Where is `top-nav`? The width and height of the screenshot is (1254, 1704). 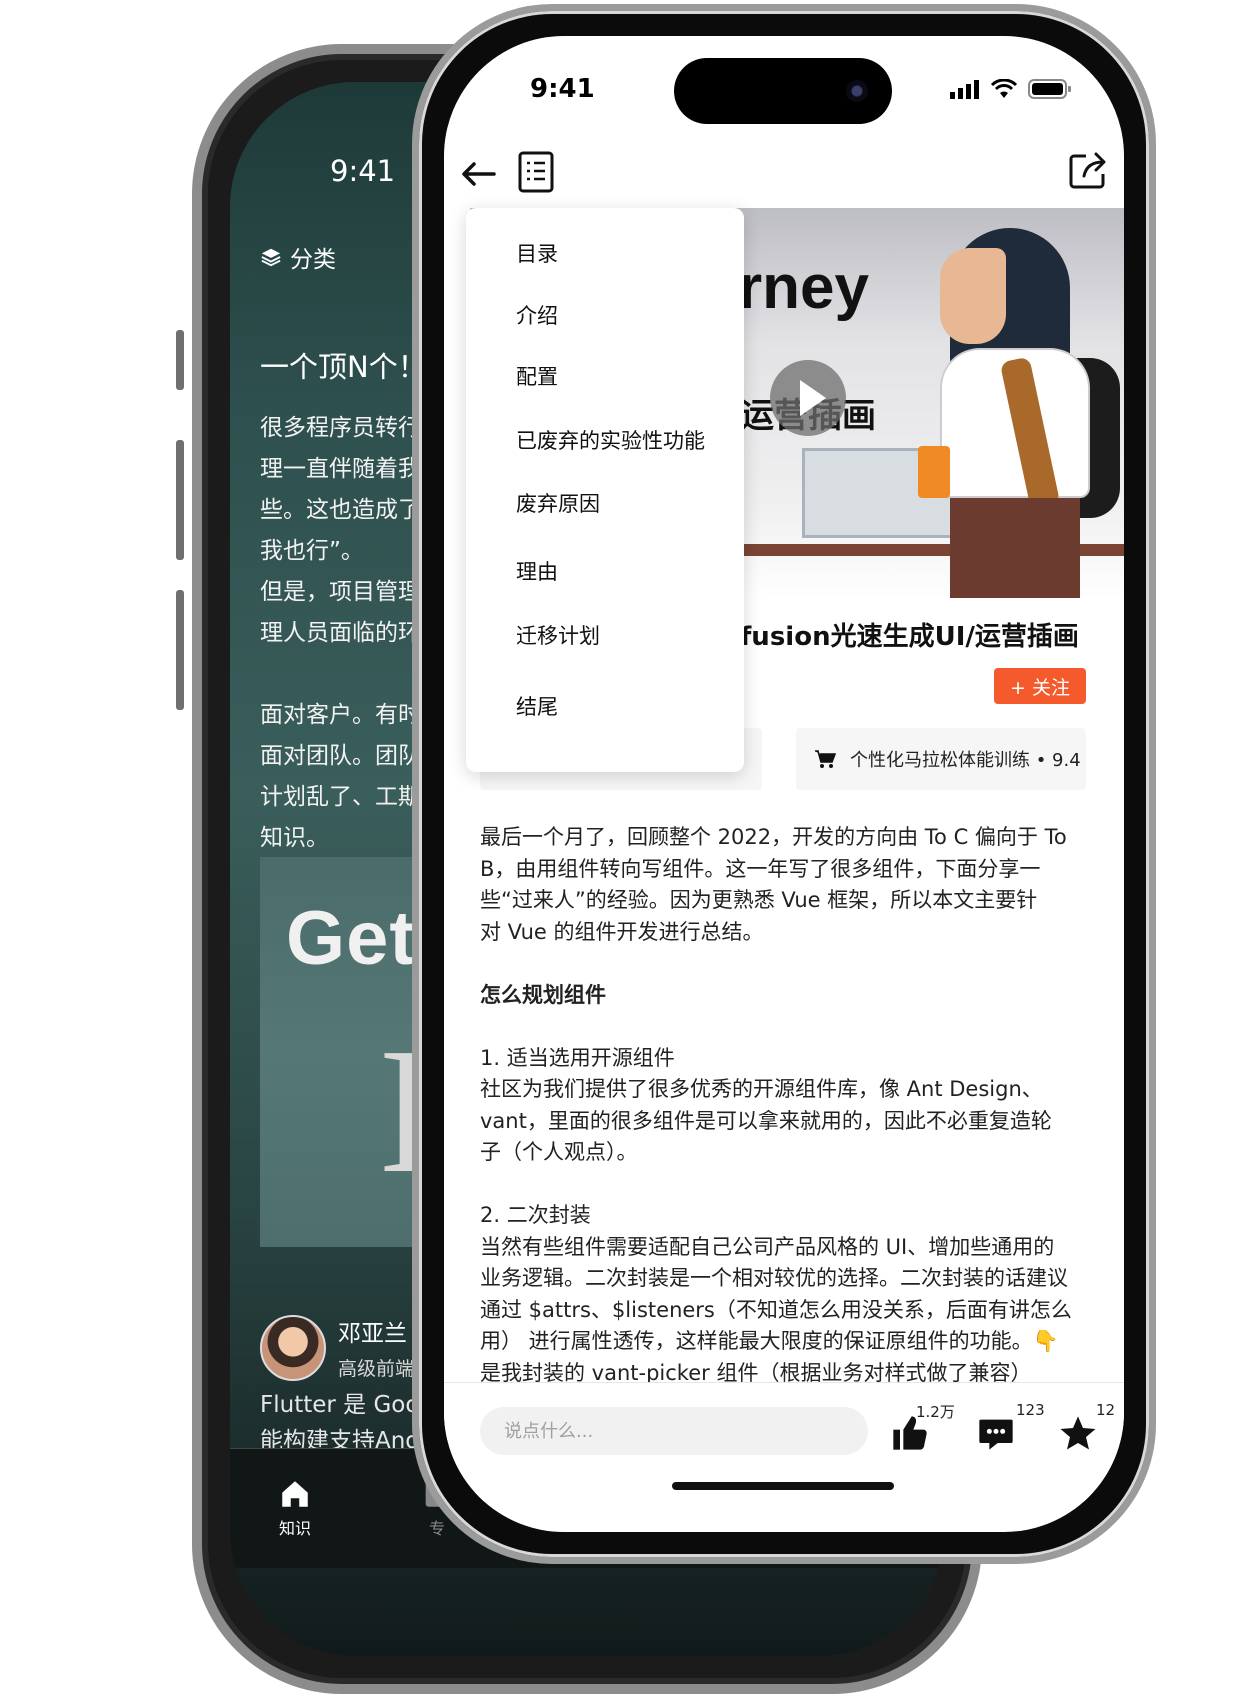
top-nav is located at coordinates (784, 176).